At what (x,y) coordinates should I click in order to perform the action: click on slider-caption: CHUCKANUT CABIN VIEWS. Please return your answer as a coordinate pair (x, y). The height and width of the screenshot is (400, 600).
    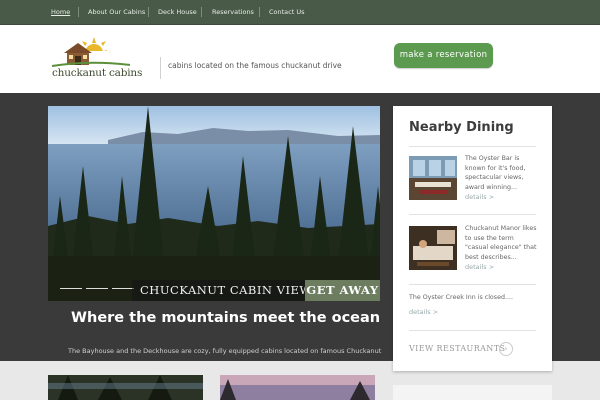
    Looking at the image, I should click on (230, 290).